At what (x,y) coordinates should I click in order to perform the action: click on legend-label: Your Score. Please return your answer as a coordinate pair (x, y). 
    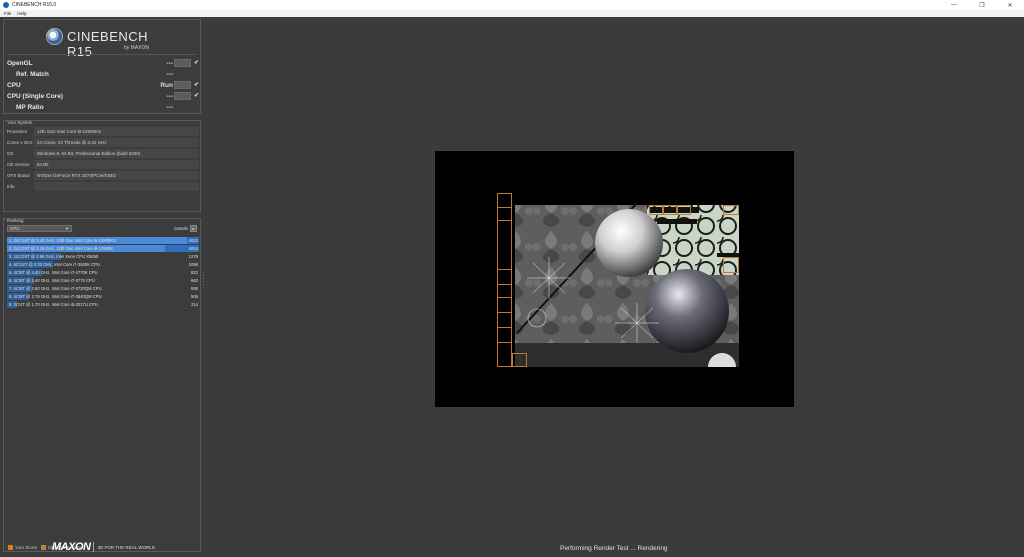
    Looking at the image, I should click on (26, 547).